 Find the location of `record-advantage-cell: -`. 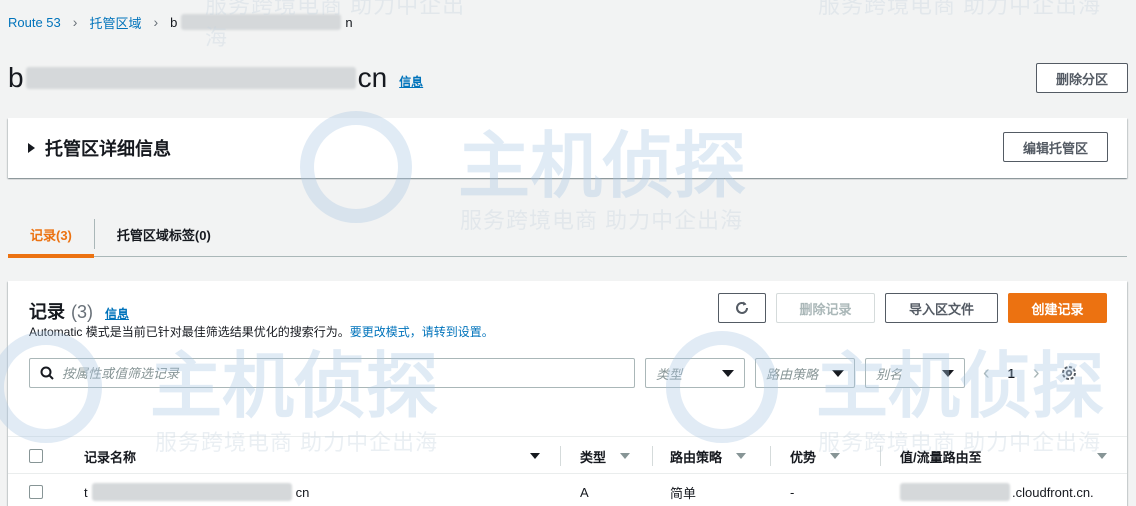

record-advantage-cell: - is located at coordinates (792, 492).